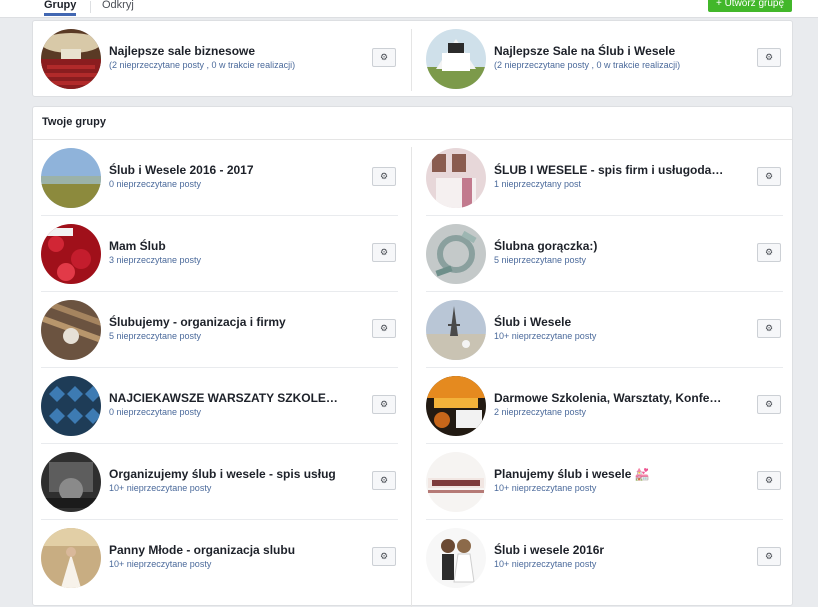  Describe the element at coordinates (540, 412) in the screenshot. I see `group-meta: 2 nieprzeczytane posty` at that location.